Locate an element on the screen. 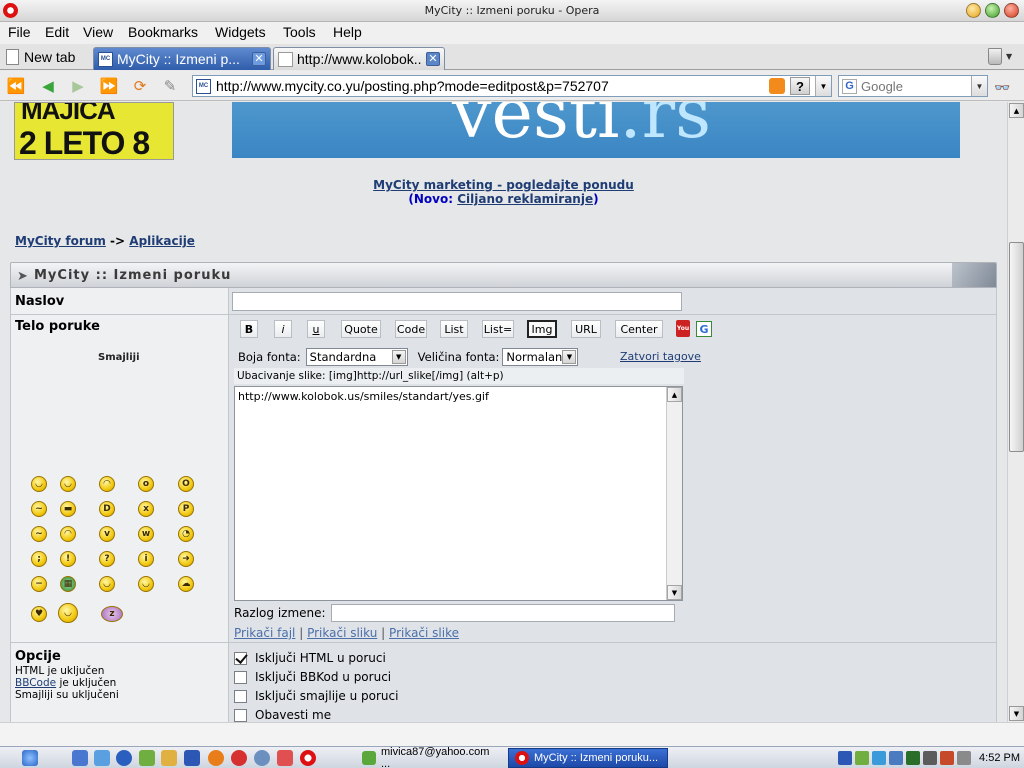 This screenshot has width=1024, height=768. apple-icon is located at coordinates (30, 758).